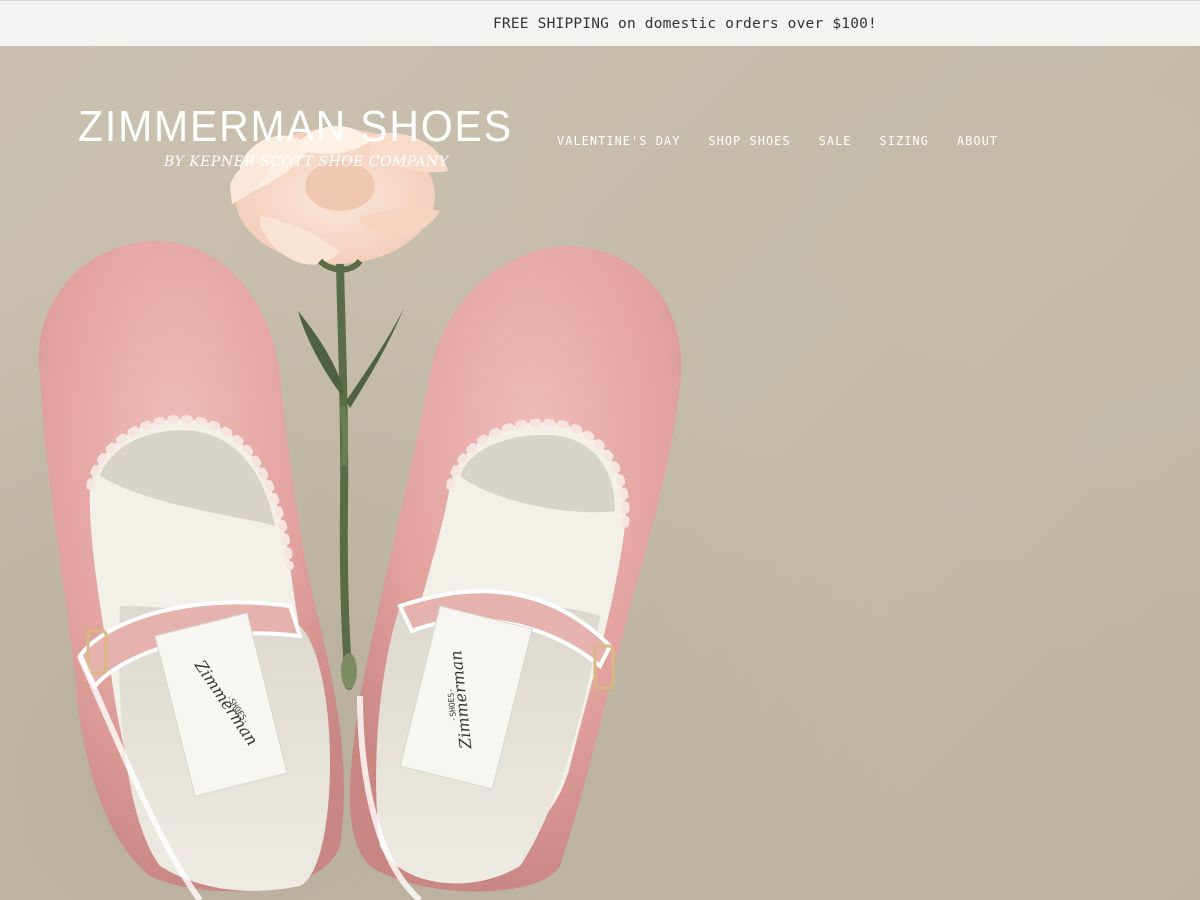  I want to click on nav-valentines-day: VALENTINE'S DAY, so click(618, 141).